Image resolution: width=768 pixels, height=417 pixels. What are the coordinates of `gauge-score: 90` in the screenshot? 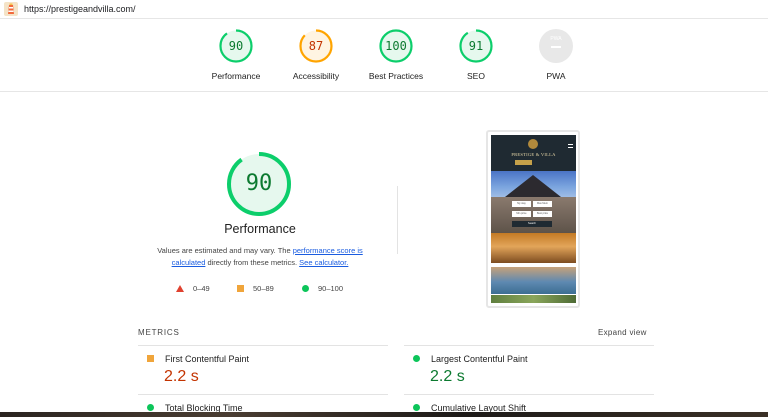 It's located at (236, 46).